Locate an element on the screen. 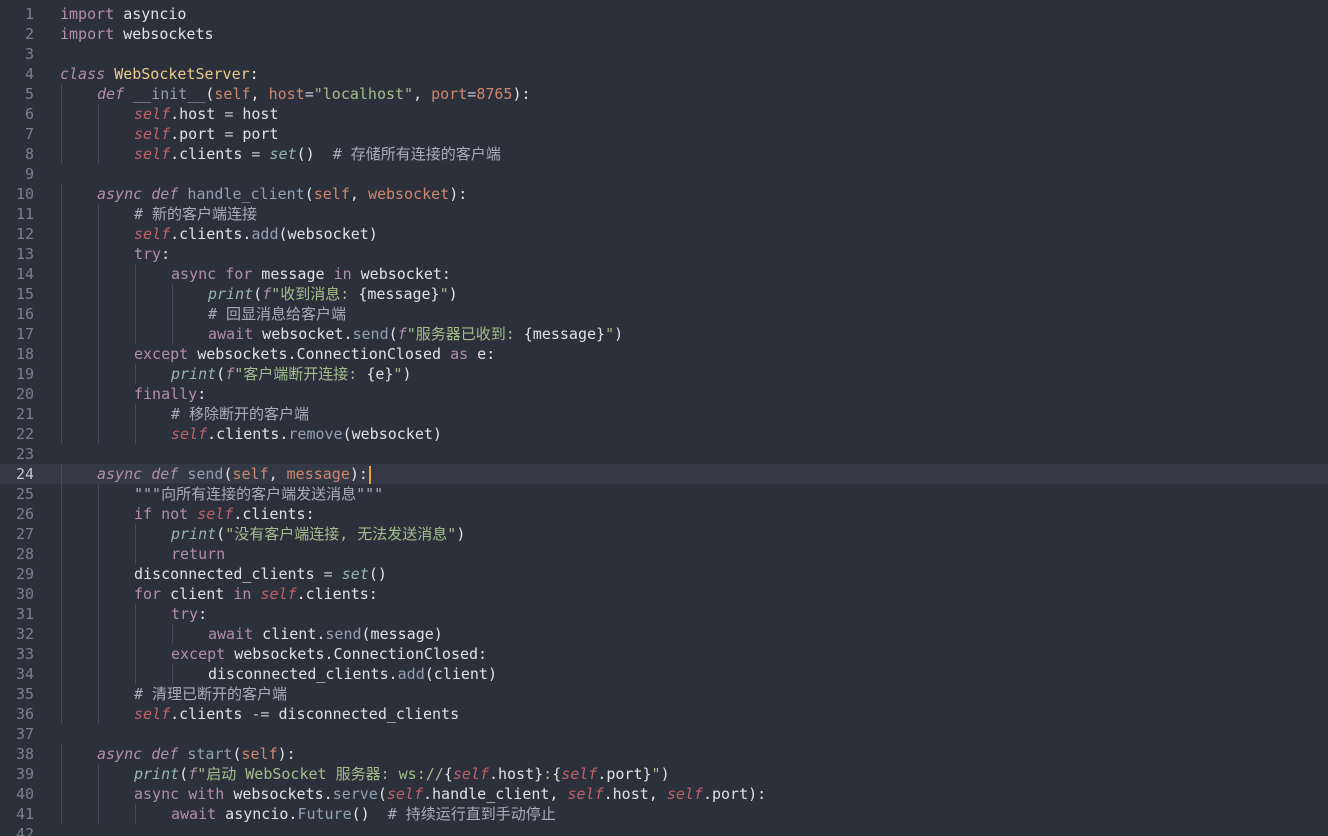  line-number: 21 is located at coordinates (24, 414).